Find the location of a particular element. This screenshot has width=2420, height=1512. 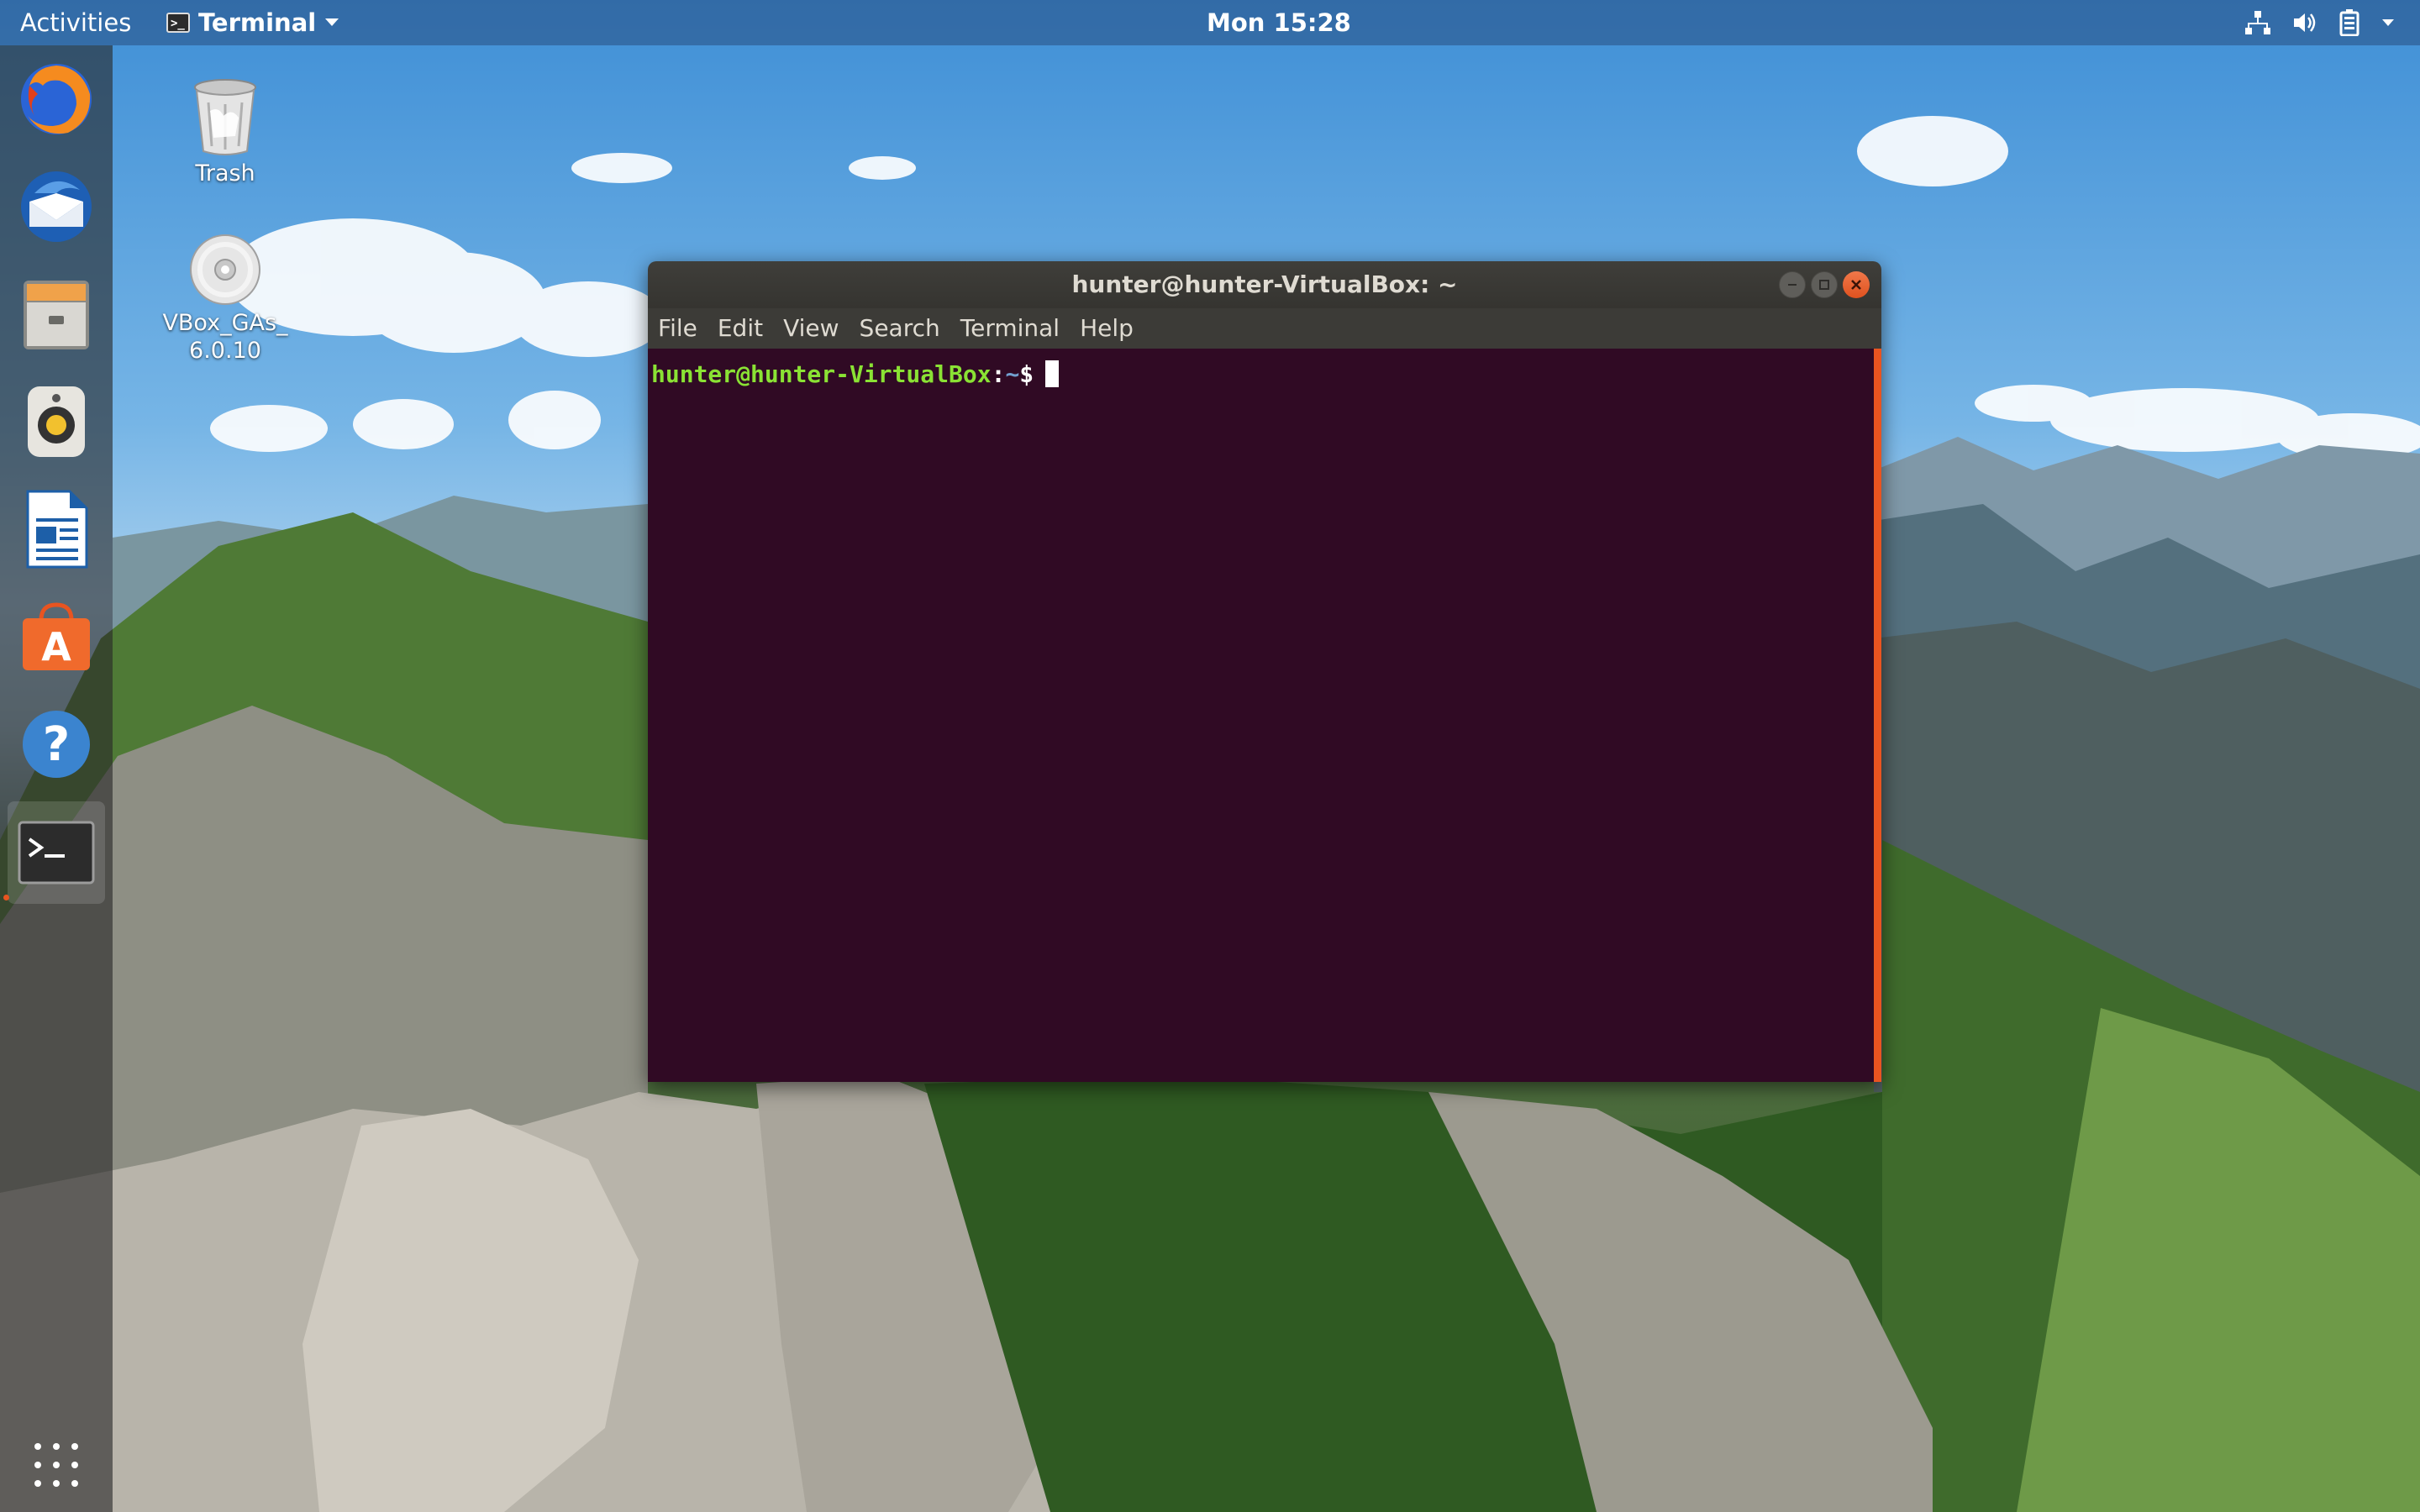

activities-button: Activities is located at coordinates (75, 22).